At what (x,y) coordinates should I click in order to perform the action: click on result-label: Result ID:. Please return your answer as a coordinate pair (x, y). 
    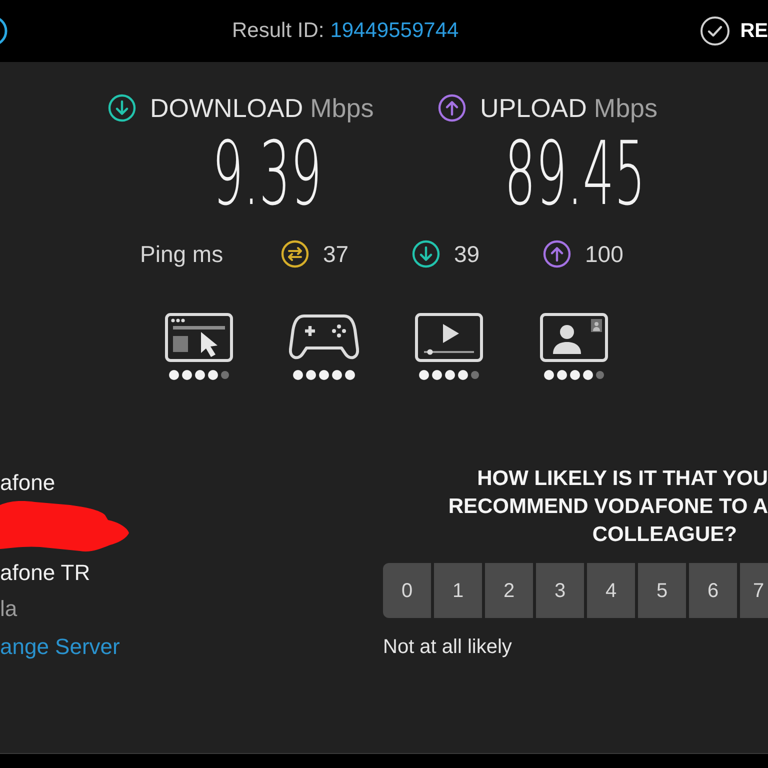
    Looking at the image, I should click on (278, 31).